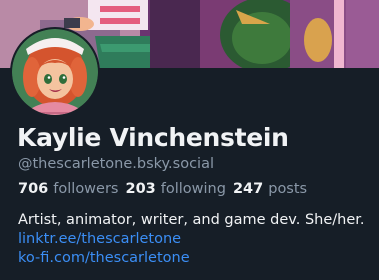 This screenshot has height=280, width=379. I want to click on avatar-image, so click(55, 72).